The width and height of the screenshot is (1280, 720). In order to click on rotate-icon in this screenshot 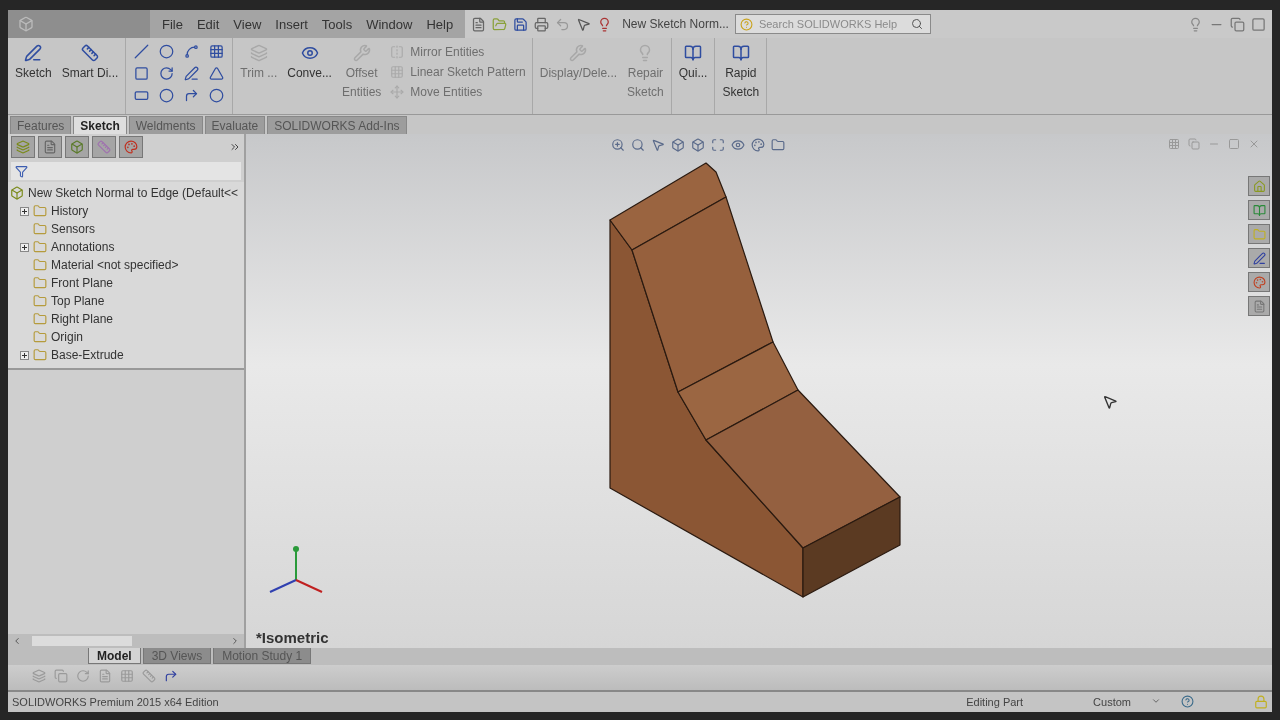, I will do `click(167, 73)`.